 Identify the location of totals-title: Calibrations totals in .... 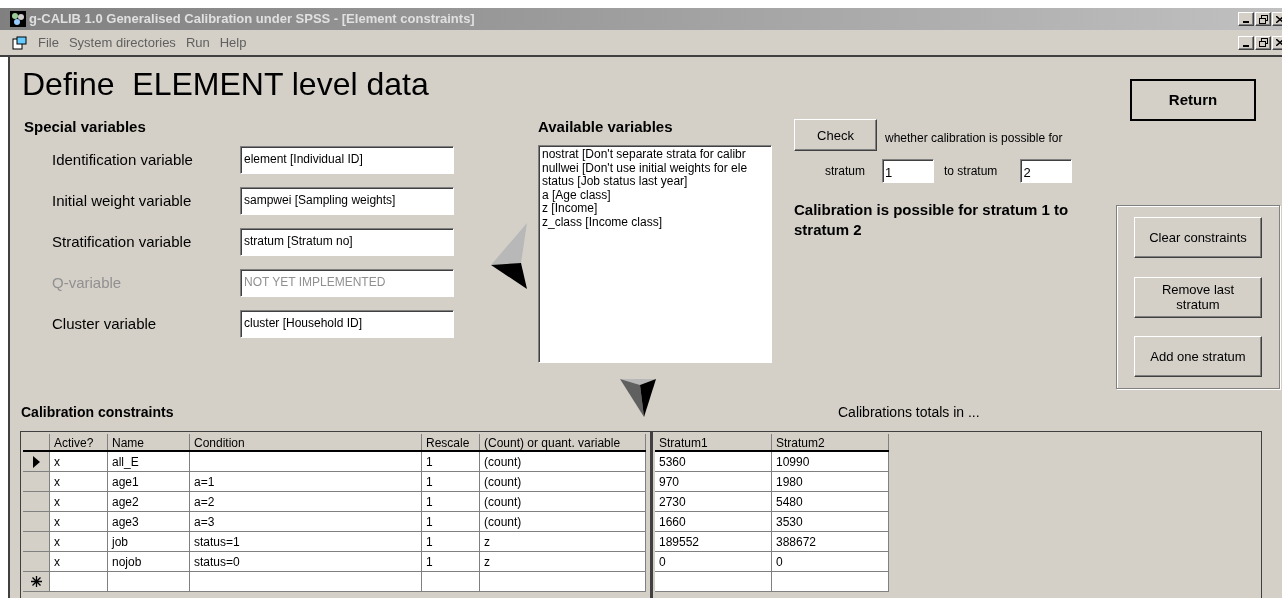
(909, 412).